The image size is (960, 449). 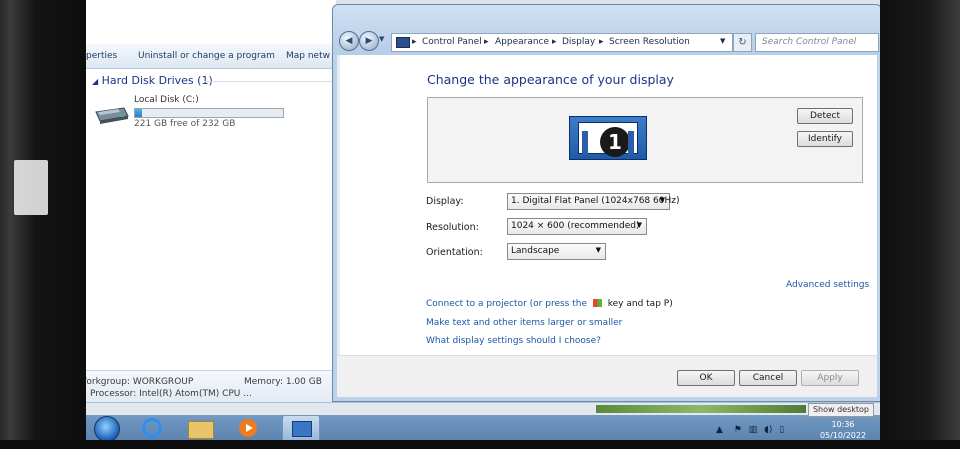 I want to click on cancel-button: Cancel, so click(x=768, y=378).